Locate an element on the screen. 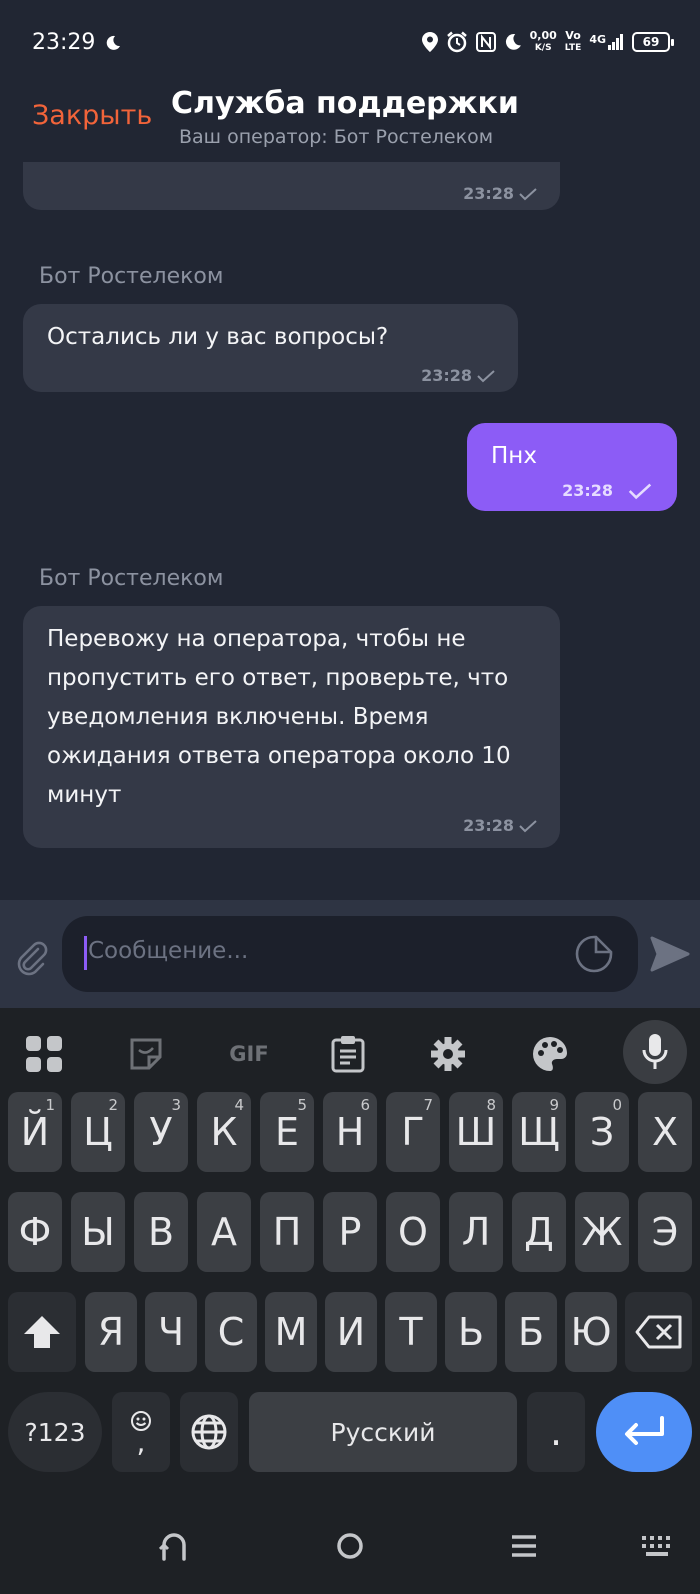  keyboard-hide-icon is located at coordinates (658, 1546).